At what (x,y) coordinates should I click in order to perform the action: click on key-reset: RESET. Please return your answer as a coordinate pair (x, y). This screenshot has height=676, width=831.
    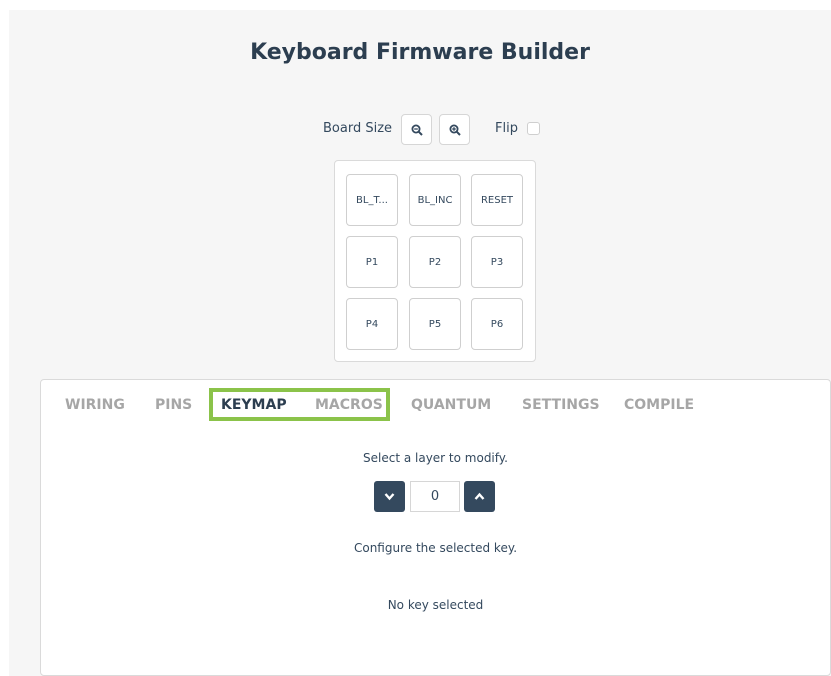
    Looking at the image, I should click on (497, 200).